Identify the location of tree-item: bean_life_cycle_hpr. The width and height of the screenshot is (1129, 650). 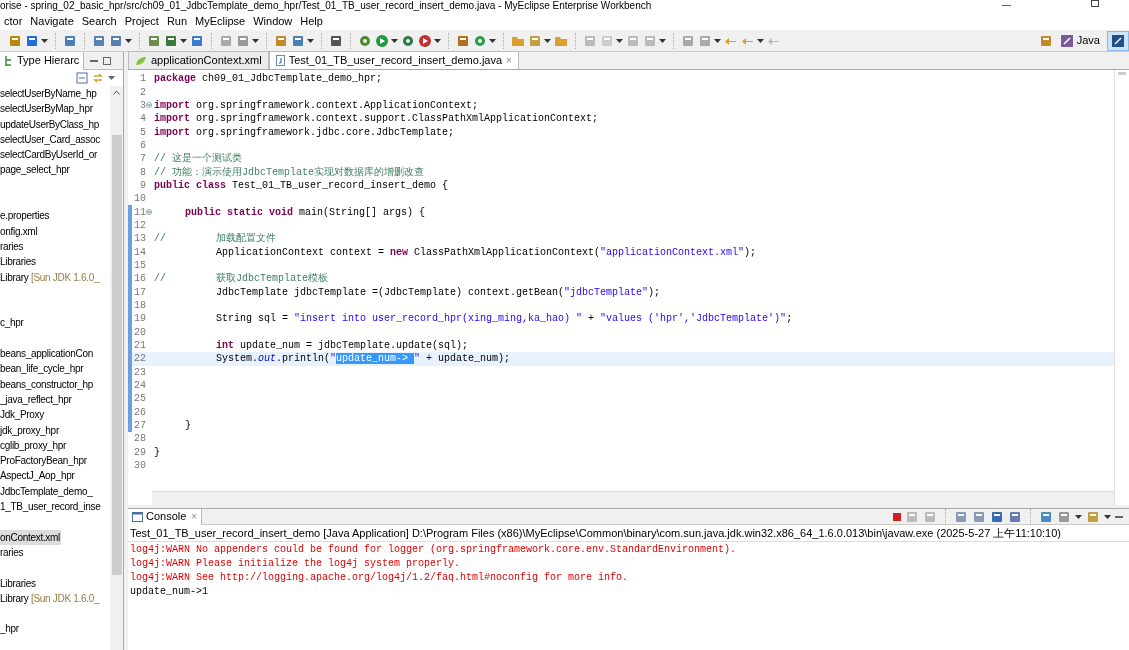
(42, 369).